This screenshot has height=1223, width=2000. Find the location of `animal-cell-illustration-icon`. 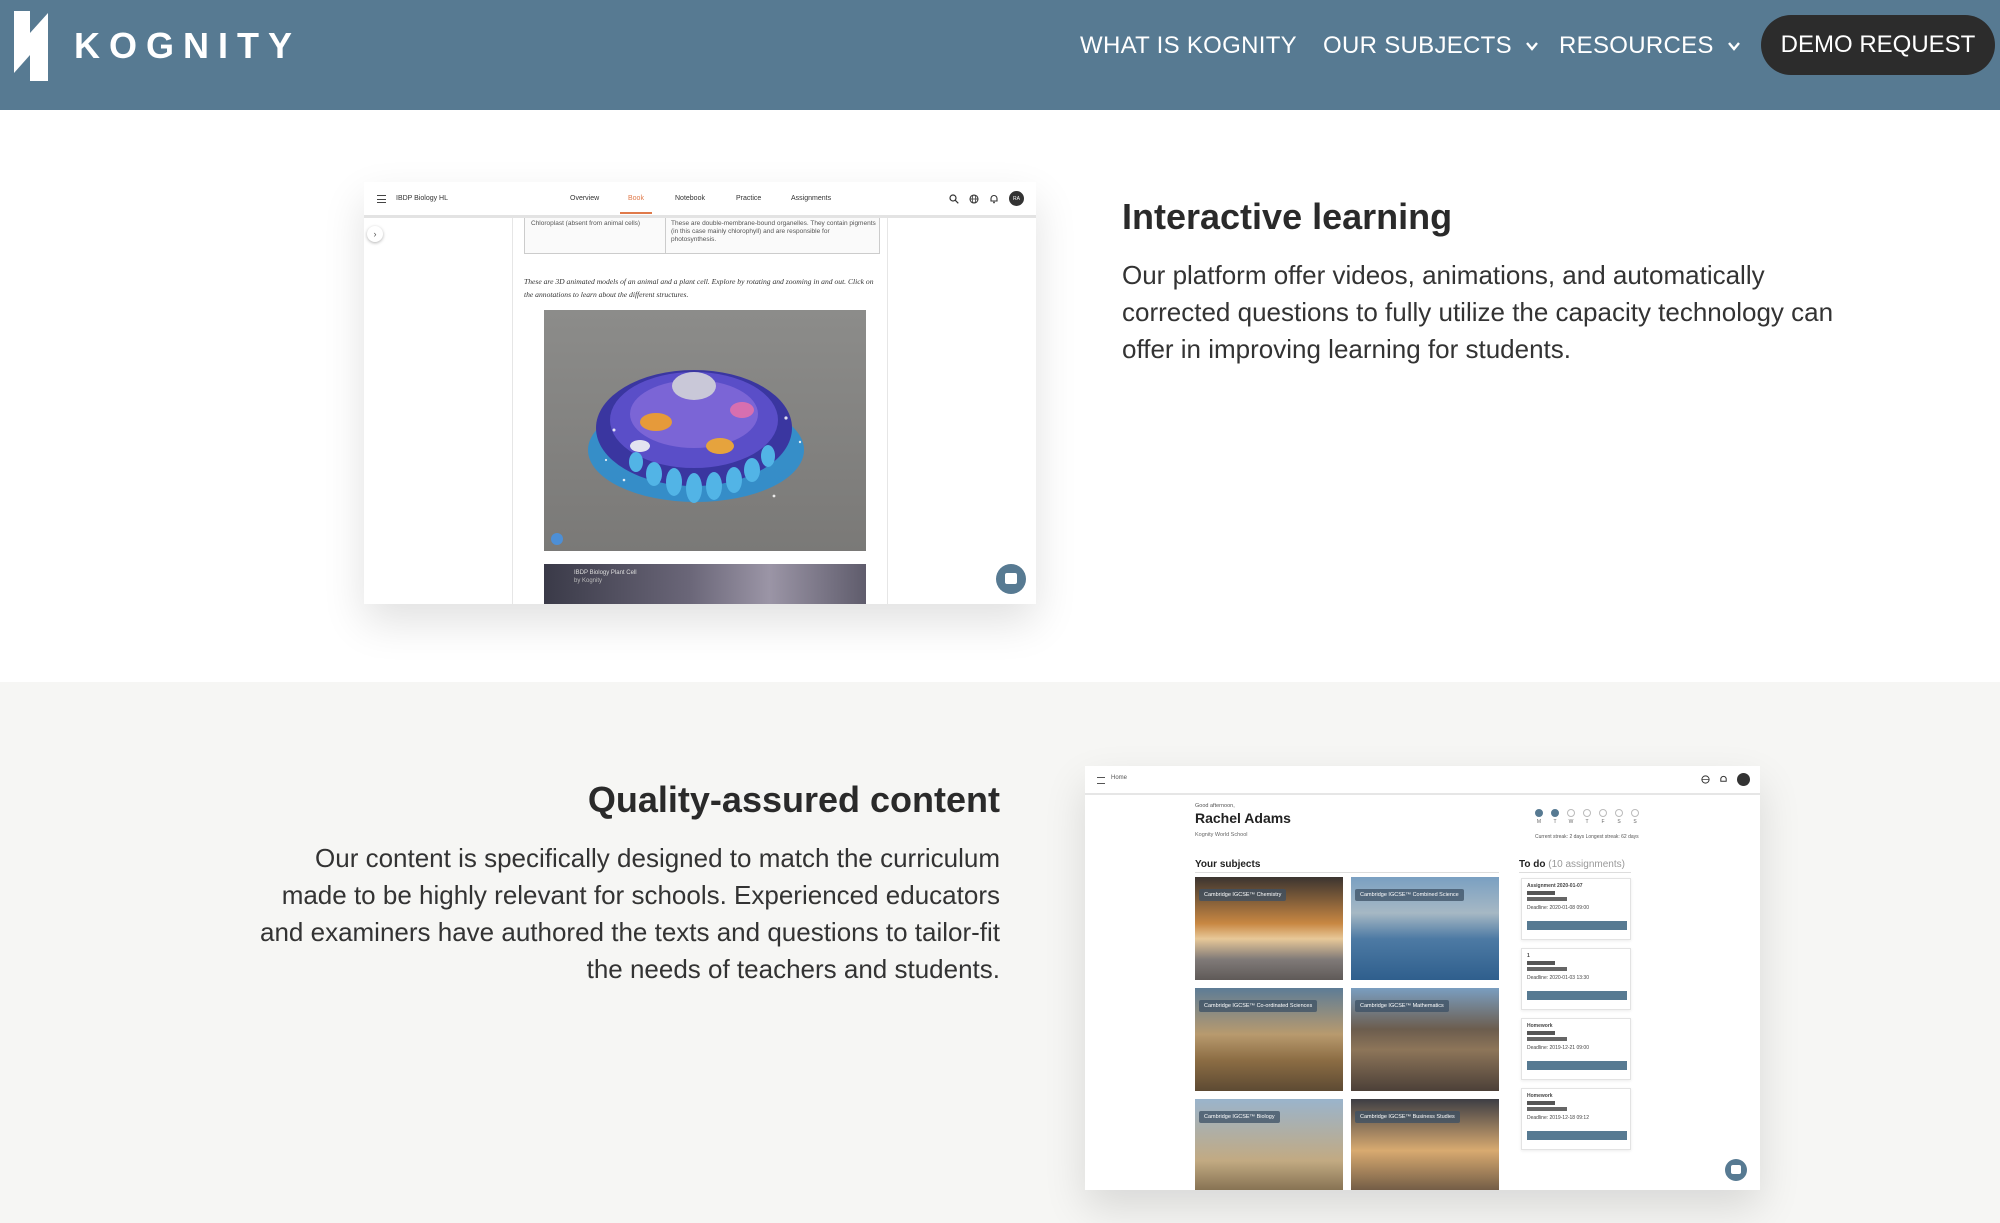

animal-cell-illustration-icon is located at coordinates (696, 436).